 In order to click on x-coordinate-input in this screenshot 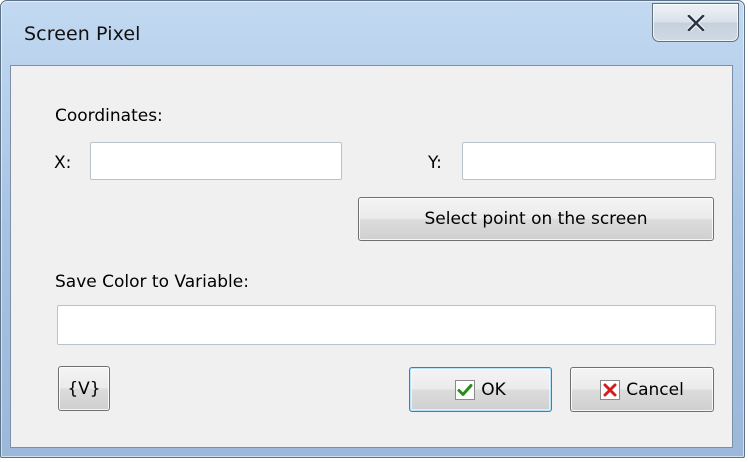, I will do `click(216, 161)`.